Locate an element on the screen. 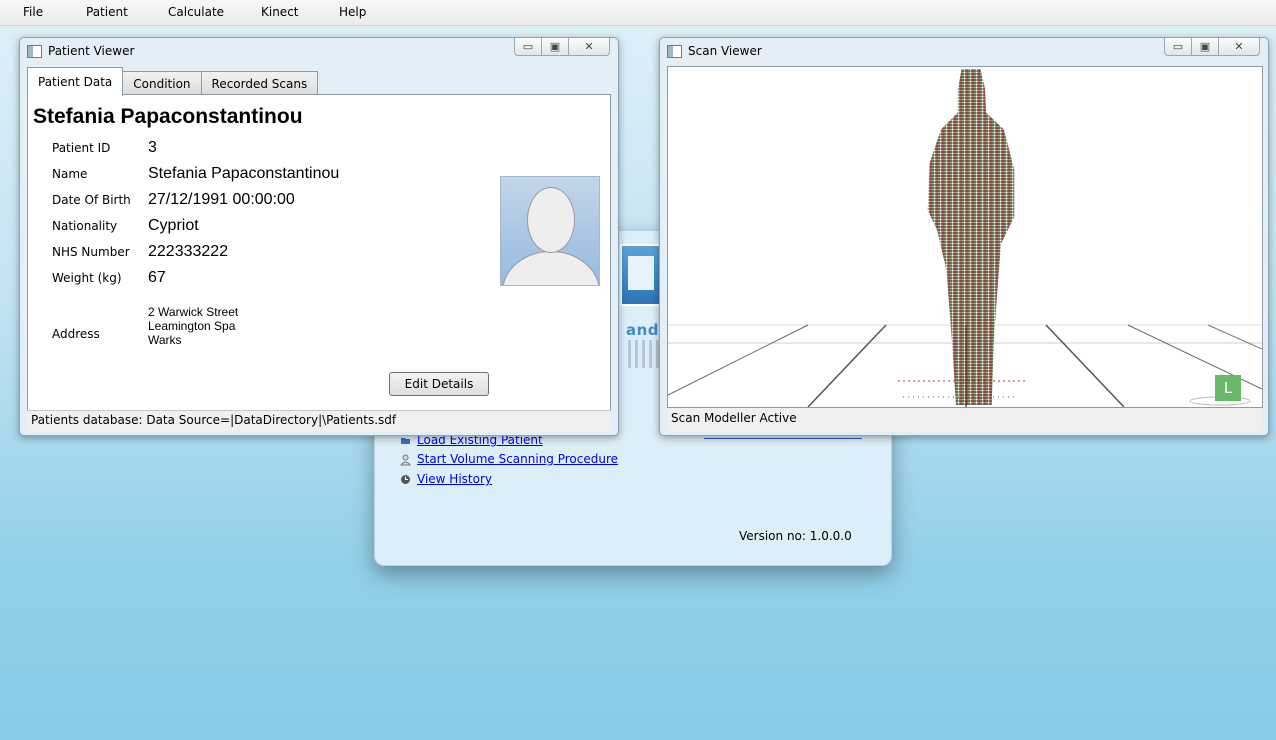  app-logo is located at coordinates (642, 275).